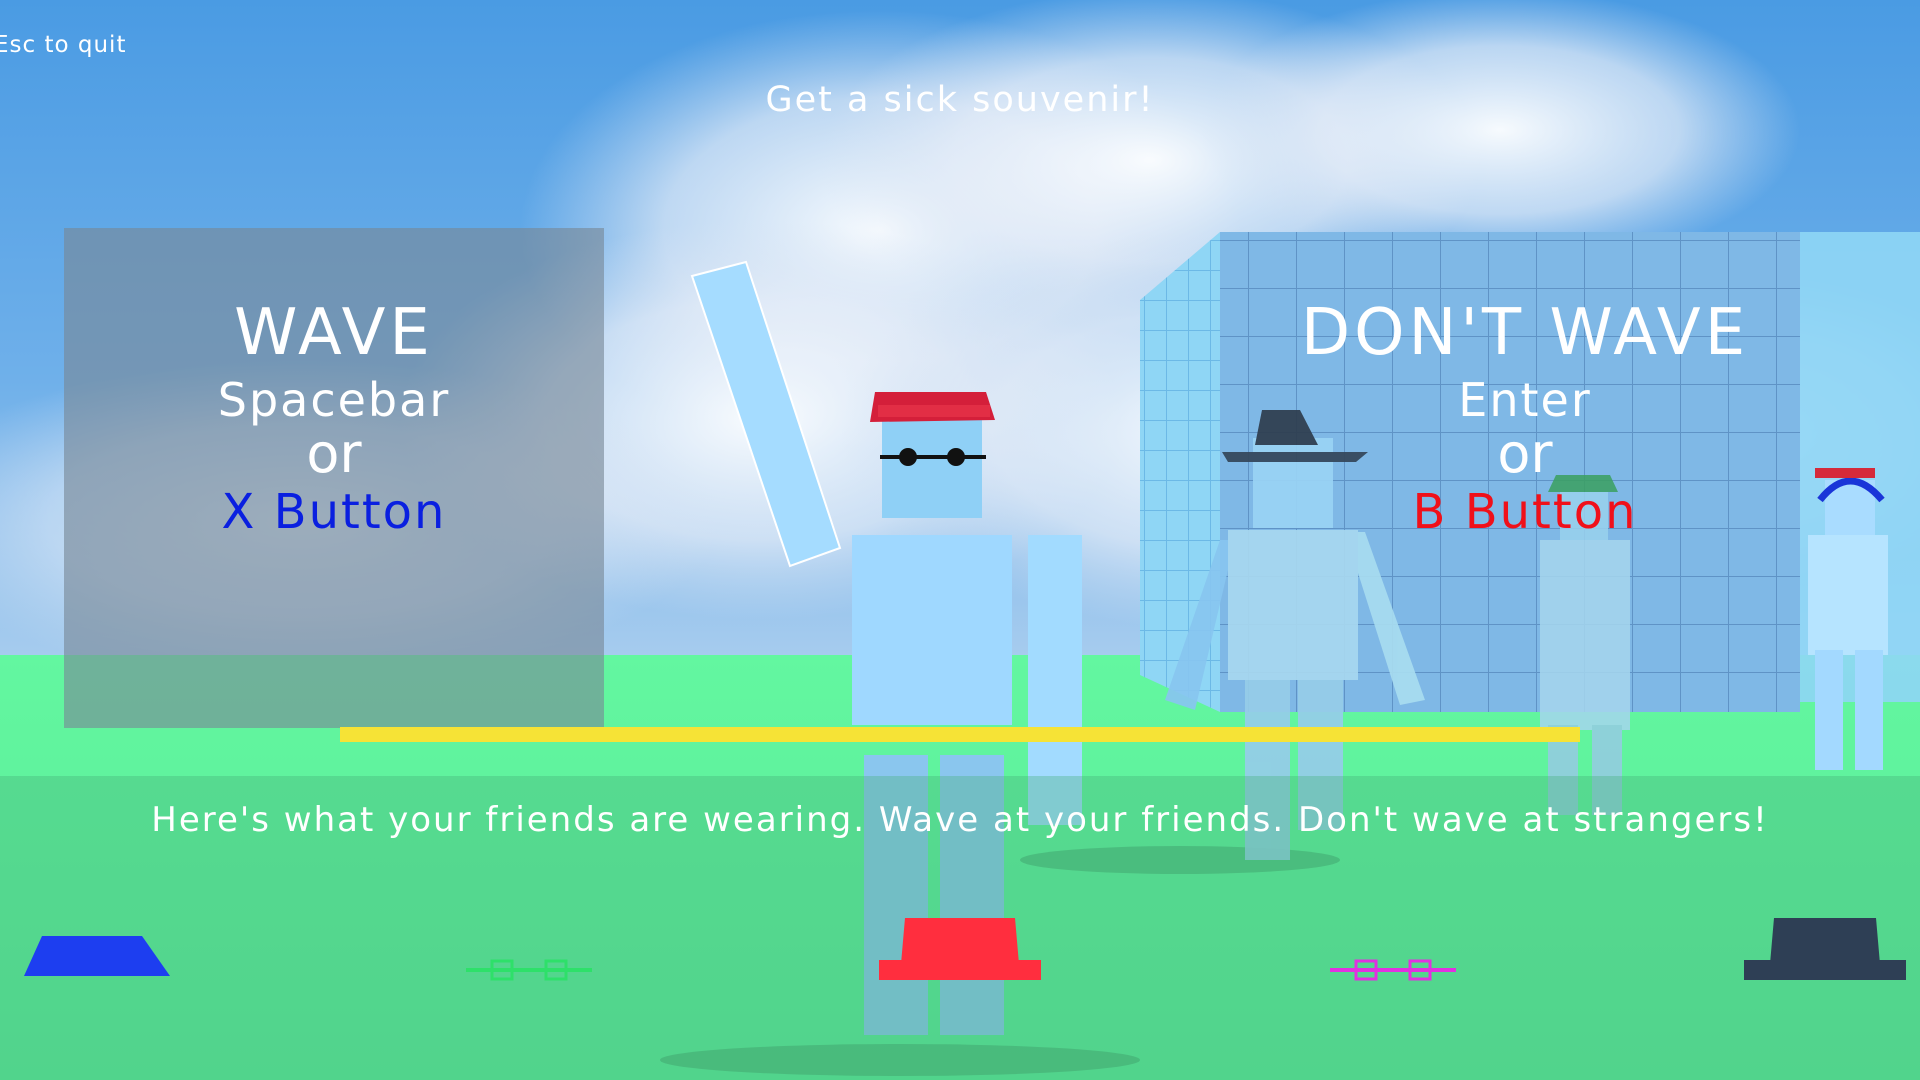 The image size is (1920, 1080). Describe the element at coordinates (960, 100) in the screenshot. I see `objective-prompt: Get a sick souvenir!` at that location.